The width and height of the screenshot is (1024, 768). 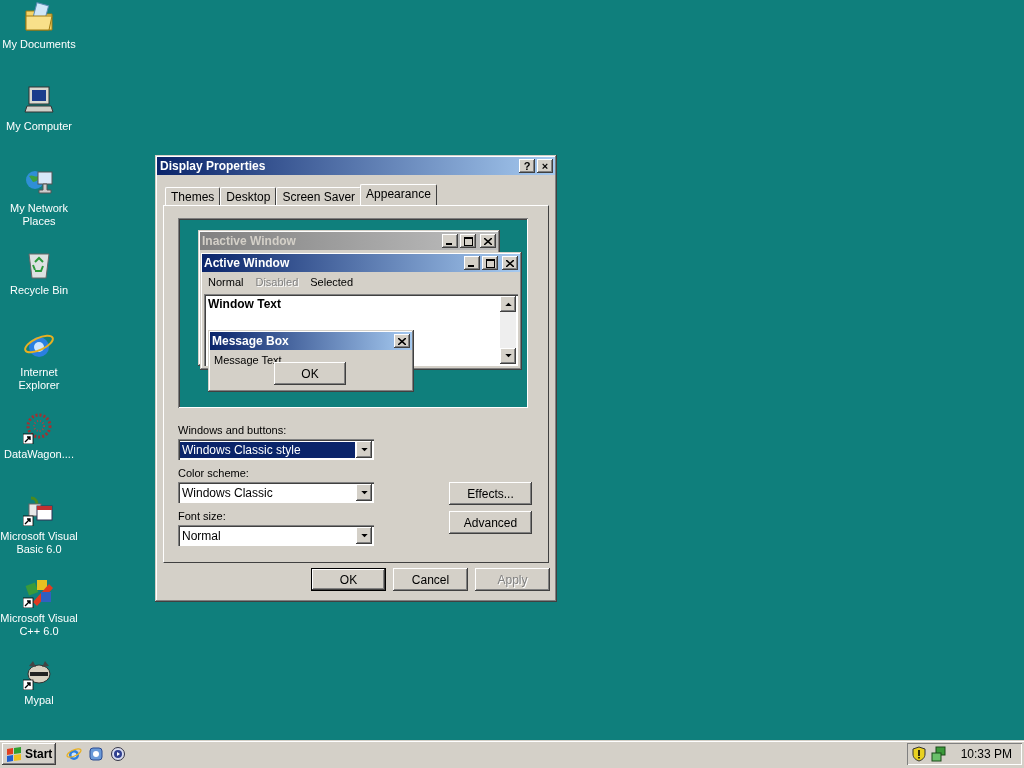 What do you see at coordinates (39, 543) in the screenshot?
I see `desktop-icon-label: Microsoft Visual Basic 6.0` at bounding box center [39, 543].